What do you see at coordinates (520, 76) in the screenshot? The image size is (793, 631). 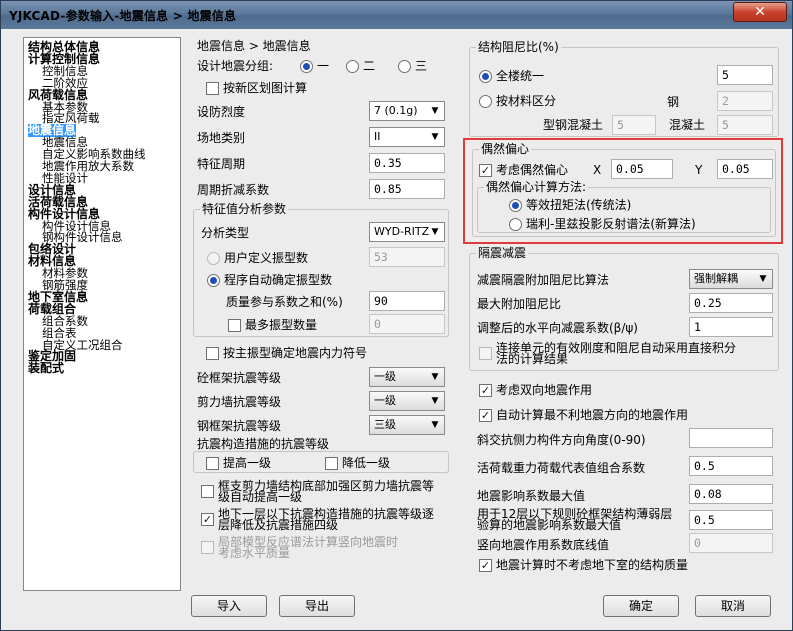 I see `whole-building-label: 全楼统一` at bounding box center [520, 76].